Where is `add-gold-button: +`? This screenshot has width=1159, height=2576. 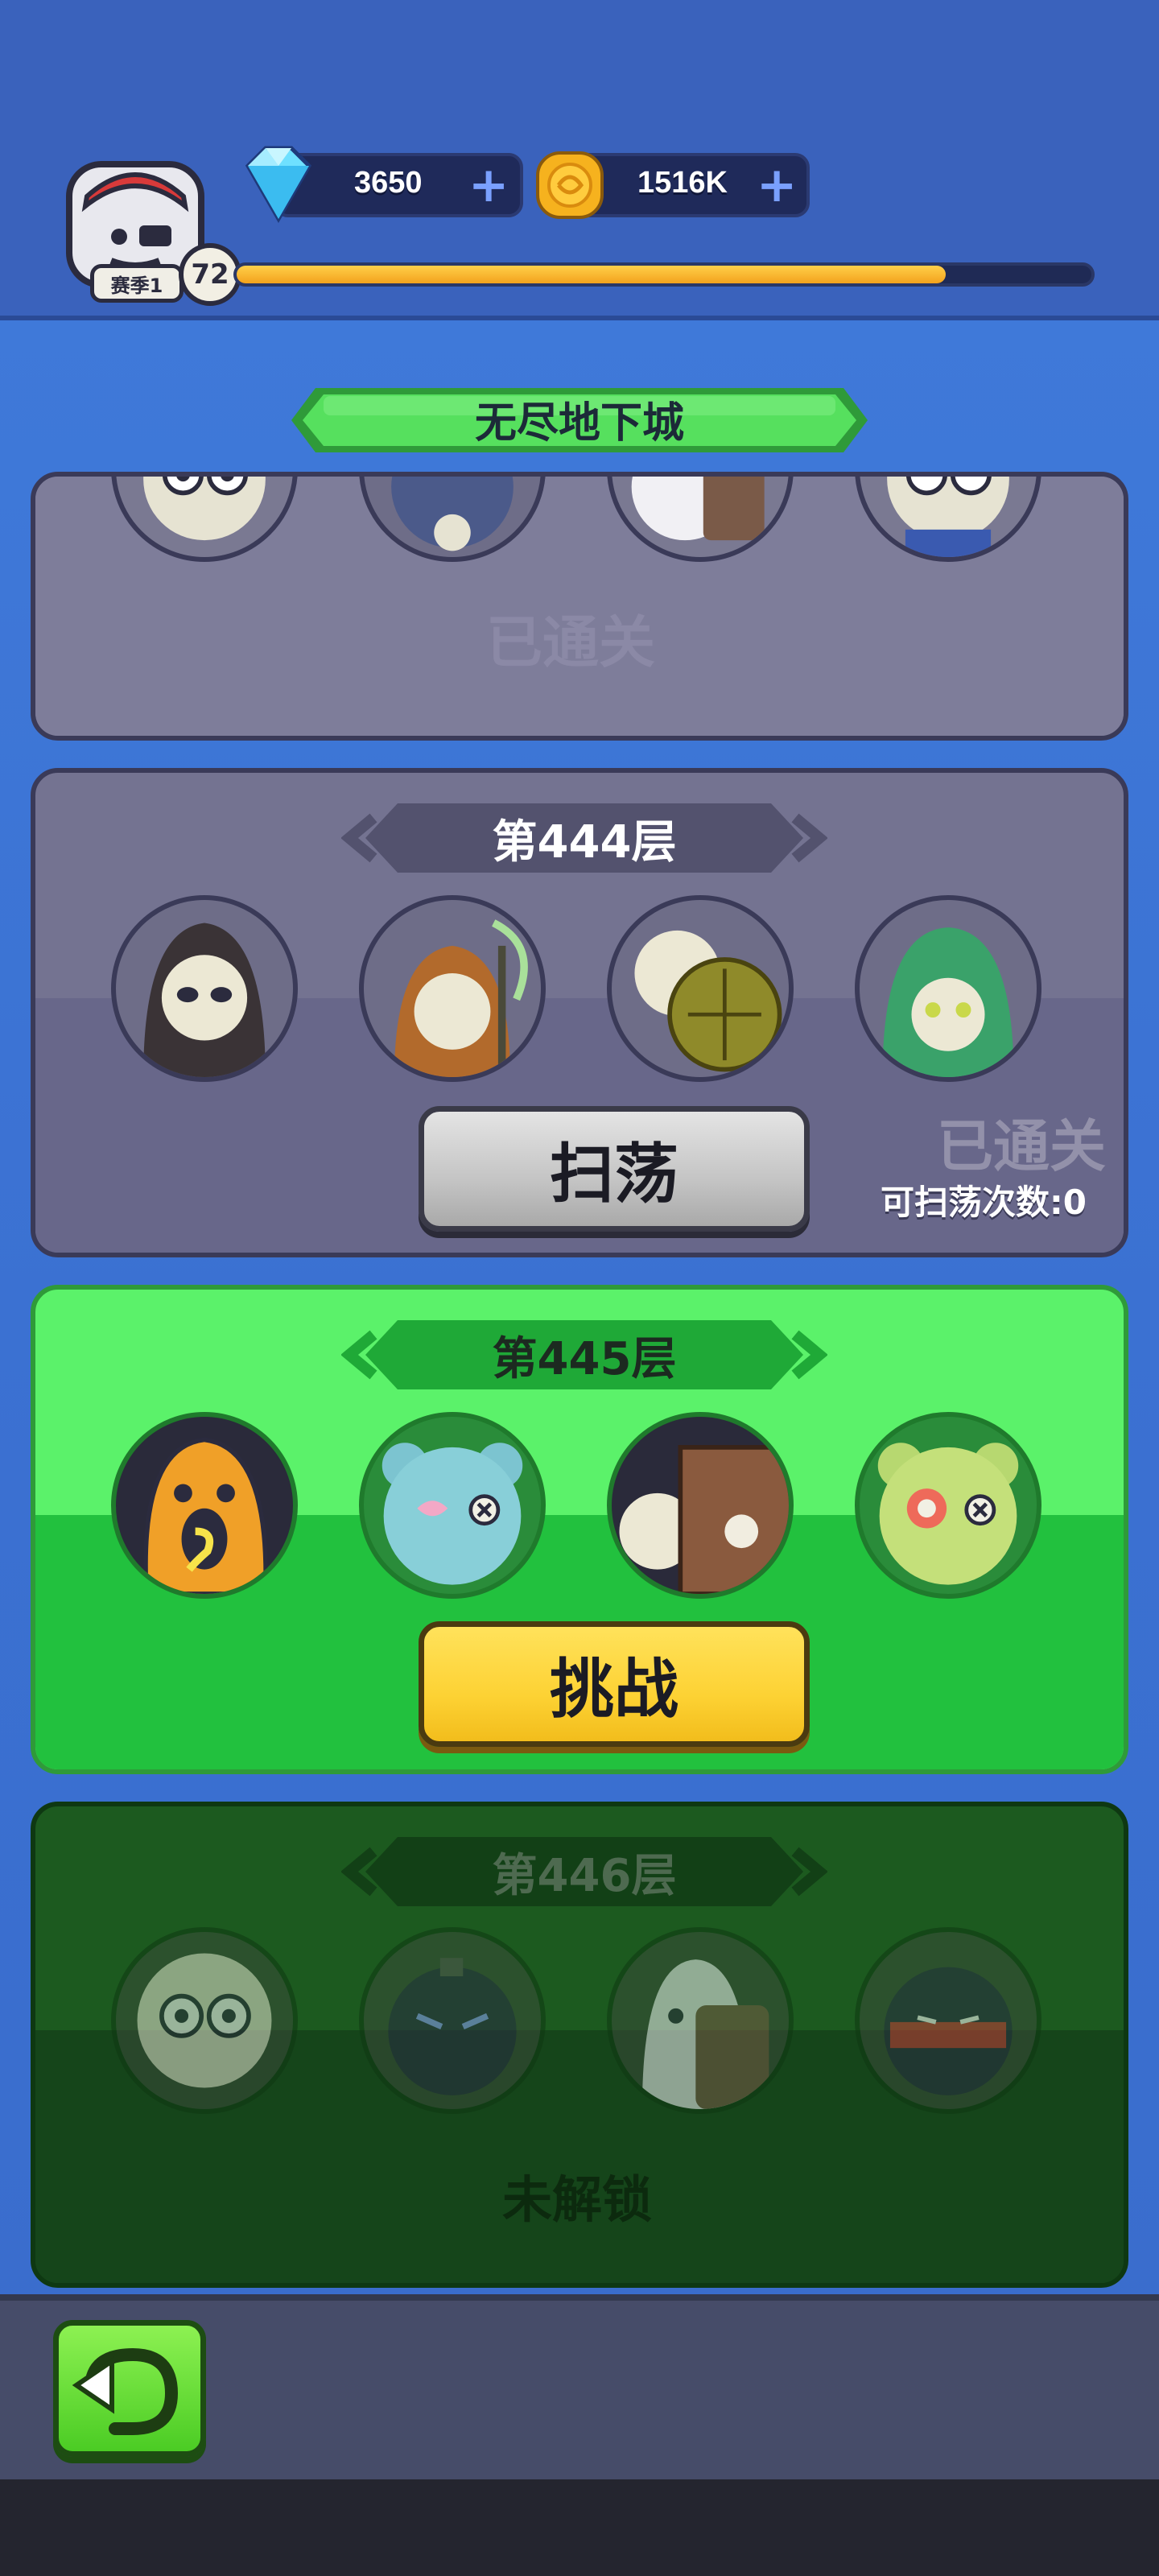
add-gold-button: + is located at coordinates (777, 185).